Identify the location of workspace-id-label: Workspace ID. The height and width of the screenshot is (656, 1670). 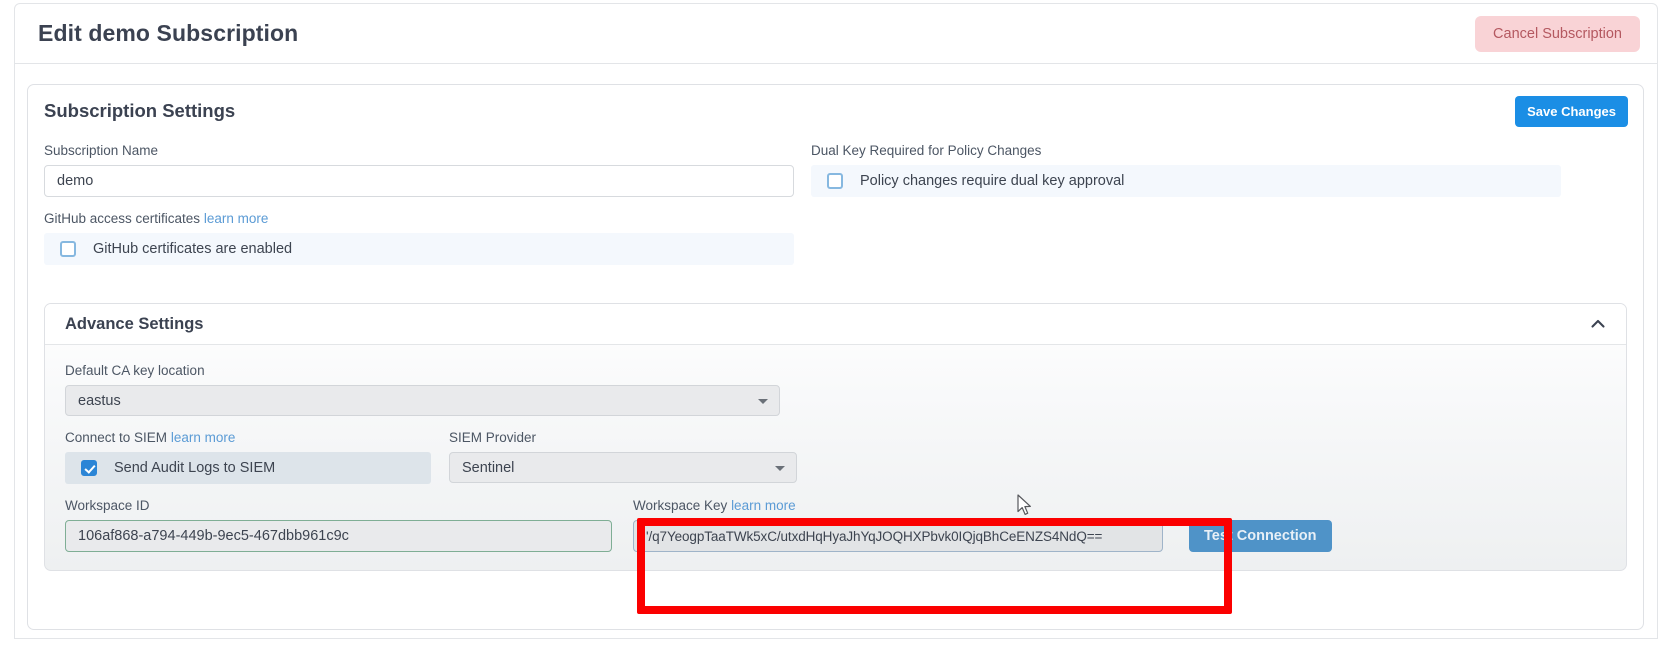
(107, 505).